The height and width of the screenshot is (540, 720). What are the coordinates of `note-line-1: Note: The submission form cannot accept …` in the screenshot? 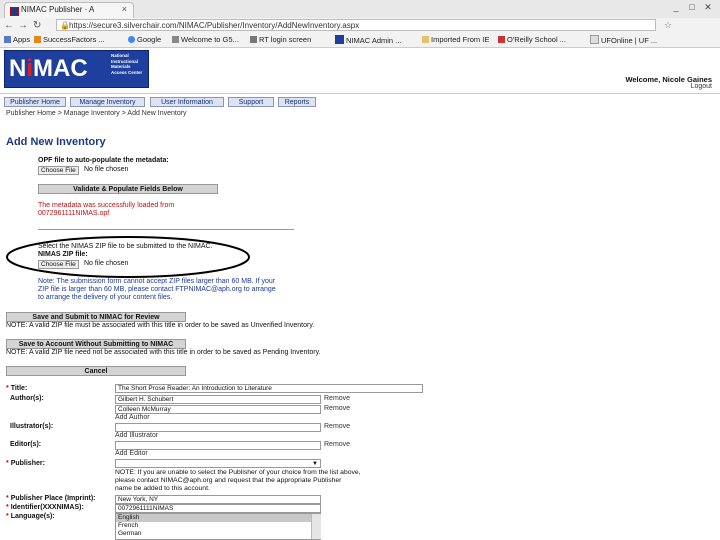 It's located at (157, 281).